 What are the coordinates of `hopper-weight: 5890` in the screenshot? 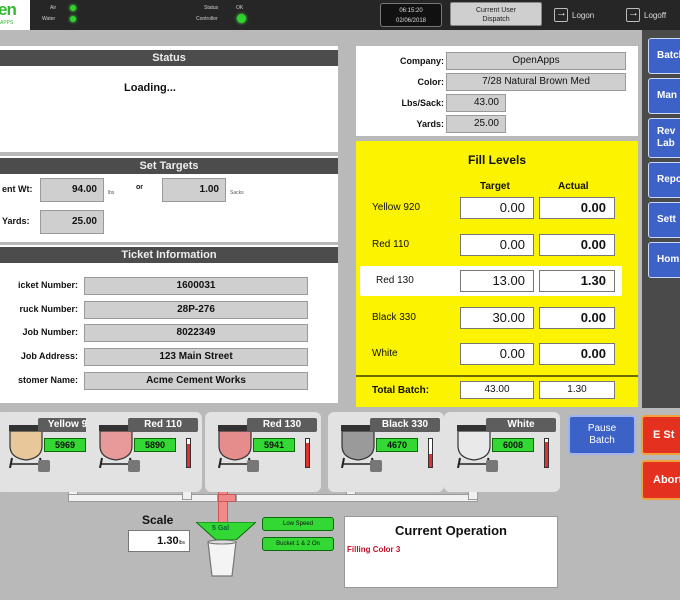 It's located at (155, 445).